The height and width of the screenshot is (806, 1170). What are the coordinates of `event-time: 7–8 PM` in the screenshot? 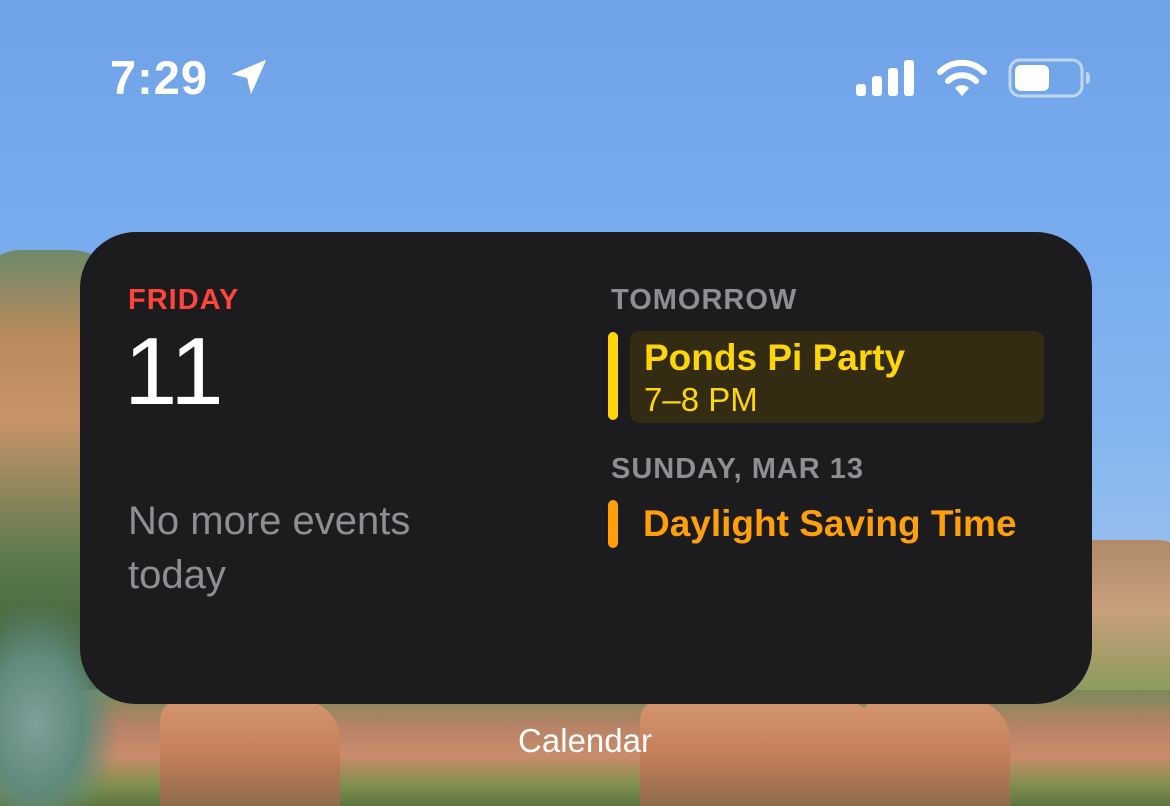 It's located at (701, 399).